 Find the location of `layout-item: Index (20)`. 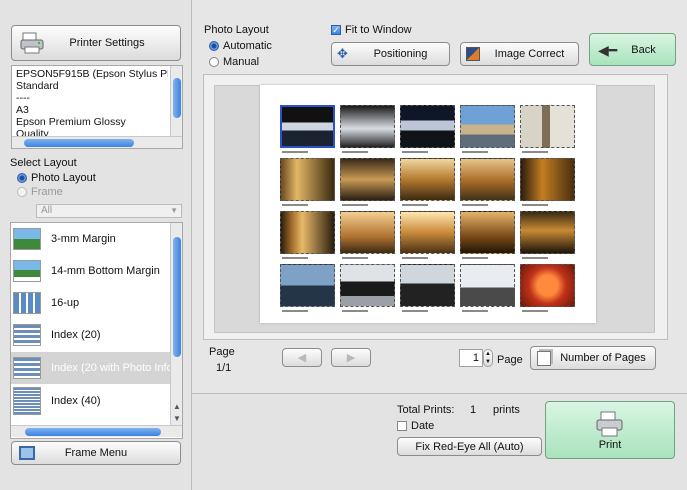

layout-item: Index (20) is located at coordinates (92, 335).